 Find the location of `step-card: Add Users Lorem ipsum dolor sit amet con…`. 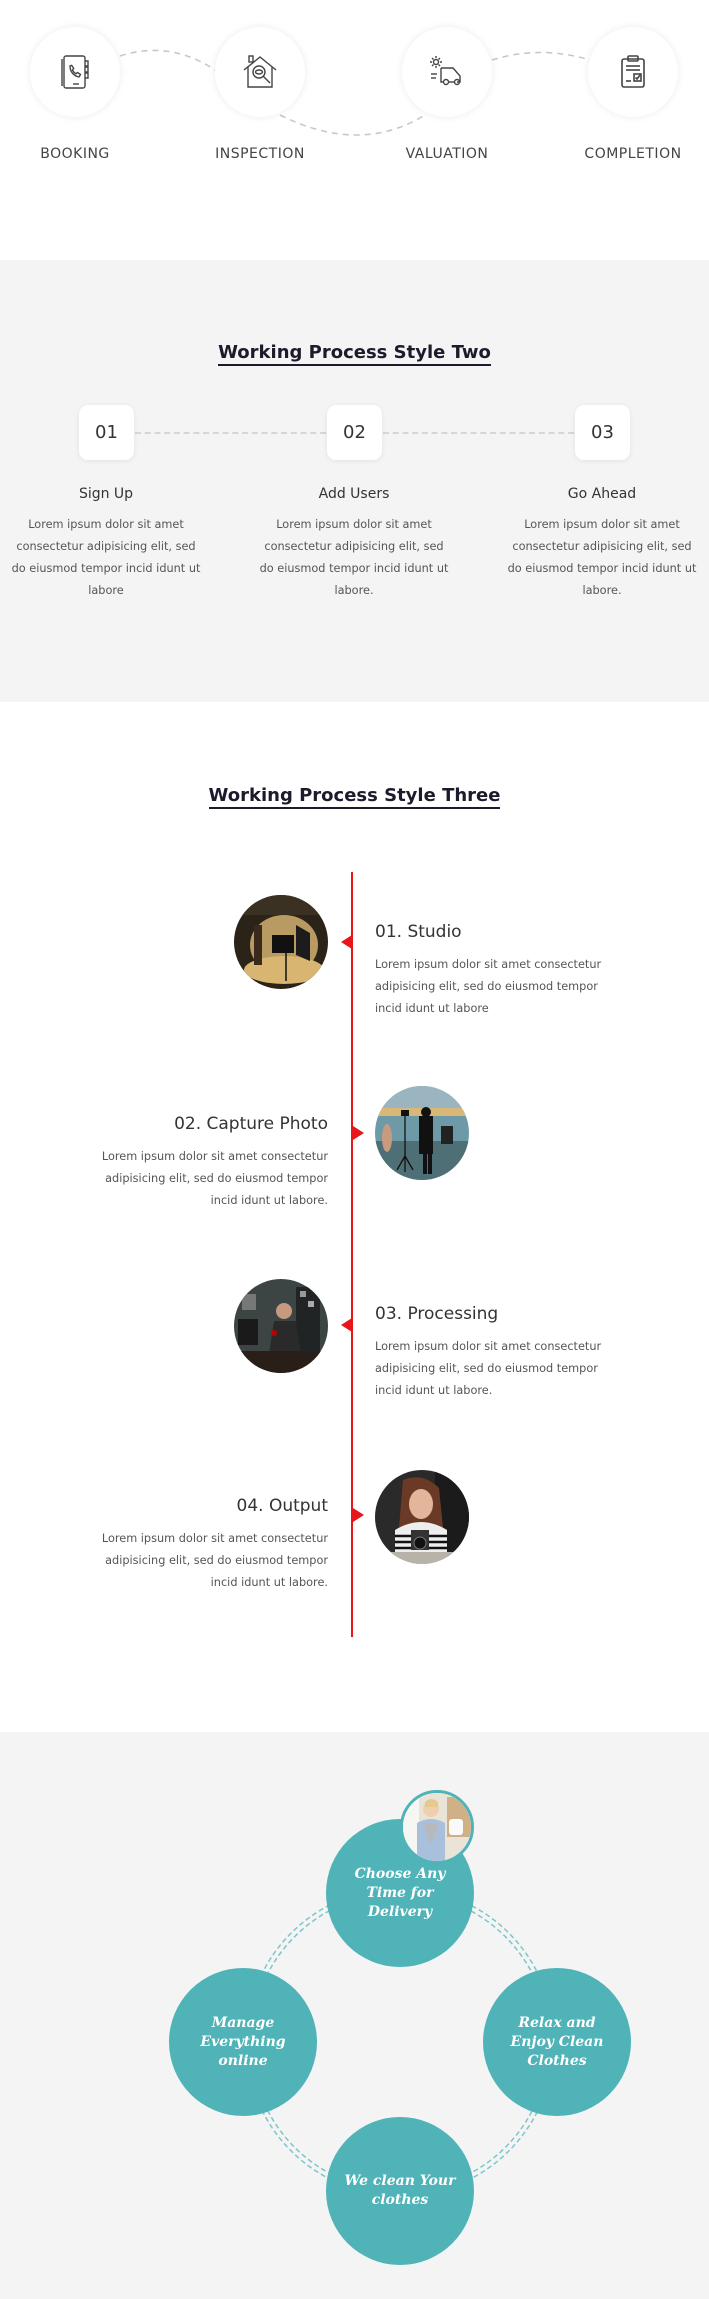

step-card: Add Users Lorem ipsum dolor sit amet con… is located at coordinates (354, 544).